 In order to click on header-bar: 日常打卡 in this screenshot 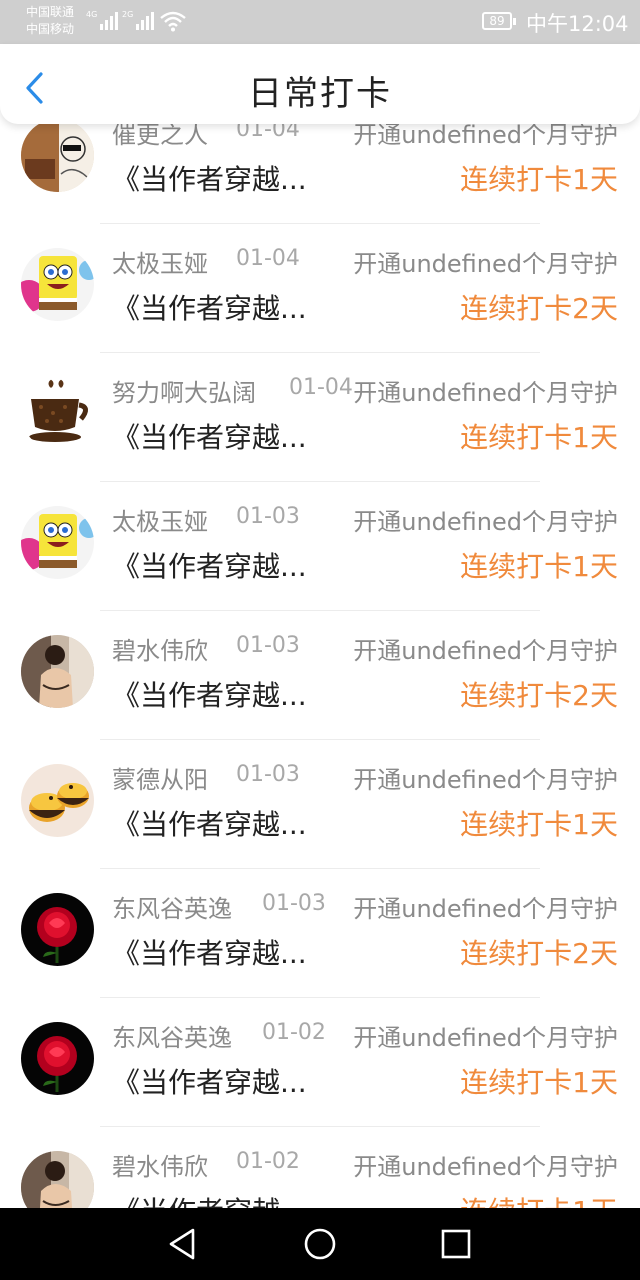, I will do `click(320, 84)`.